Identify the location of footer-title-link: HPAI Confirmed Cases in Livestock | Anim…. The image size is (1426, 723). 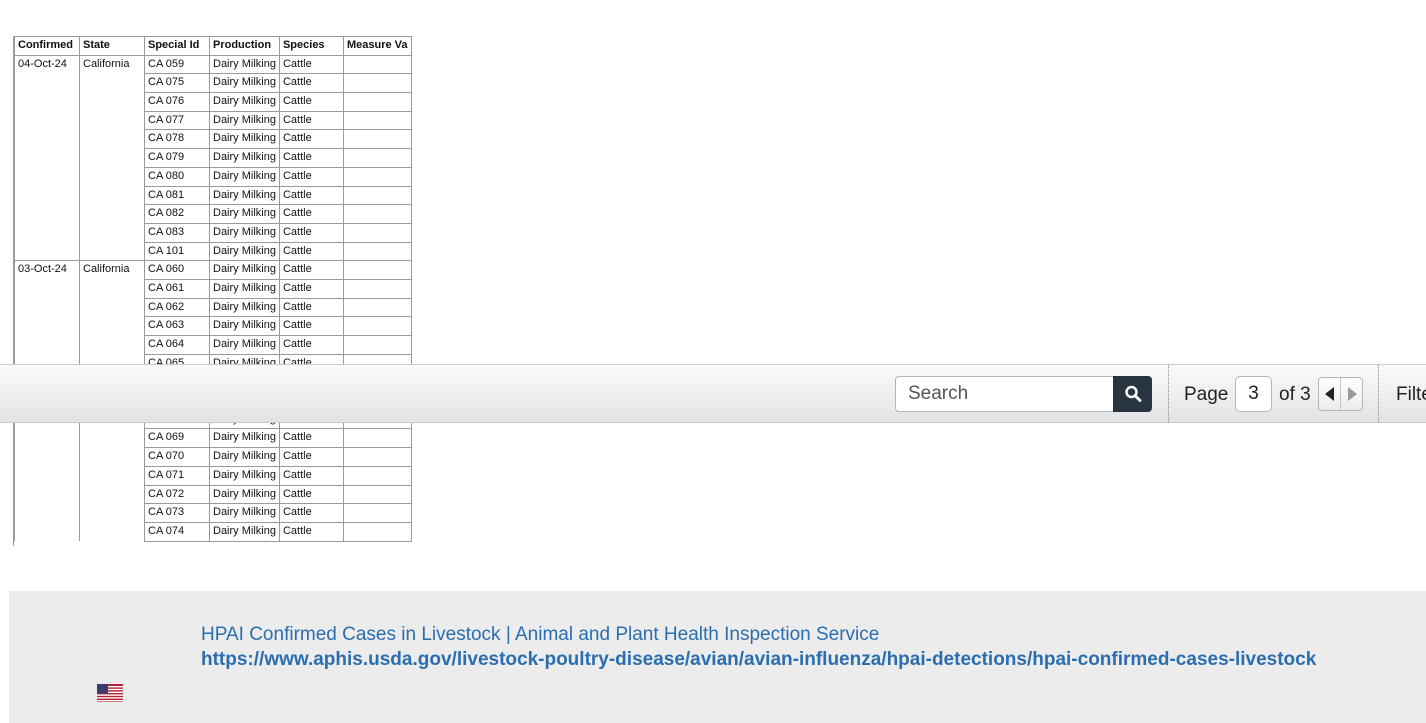
(540, 635).